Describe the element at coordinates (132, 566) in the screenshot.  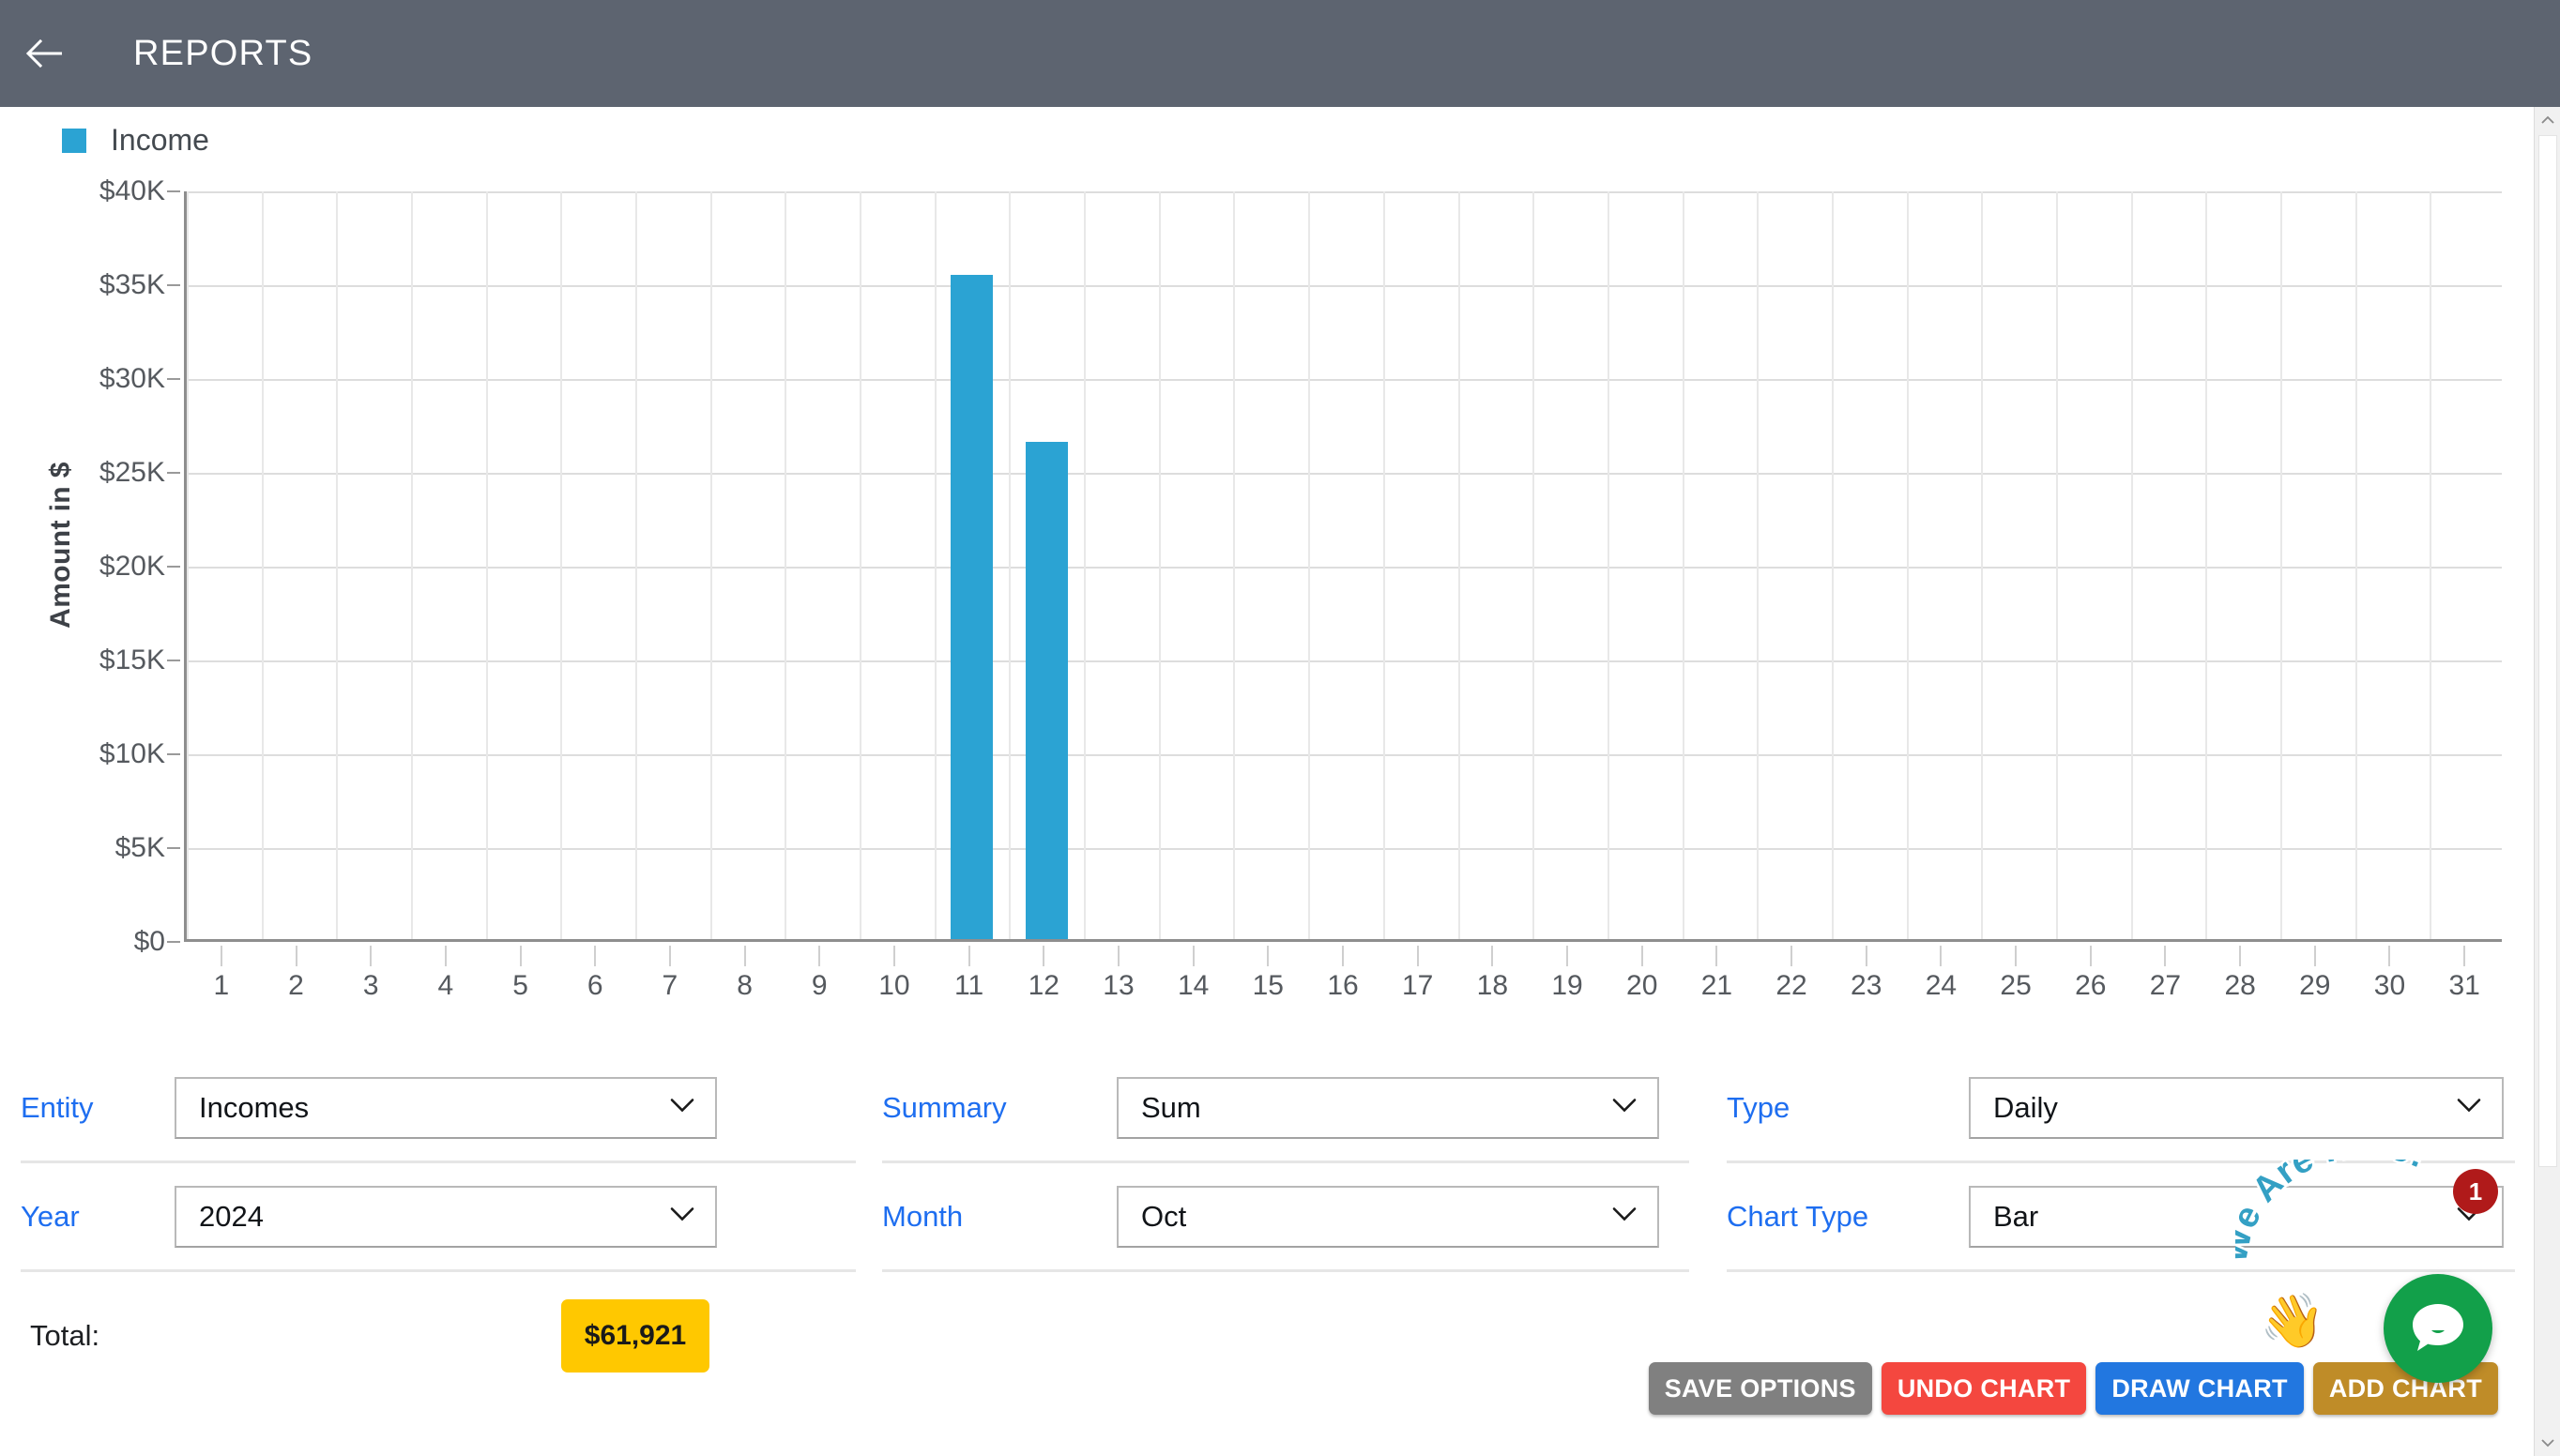
I see `y-axis-tick-label: $20K` at that location.